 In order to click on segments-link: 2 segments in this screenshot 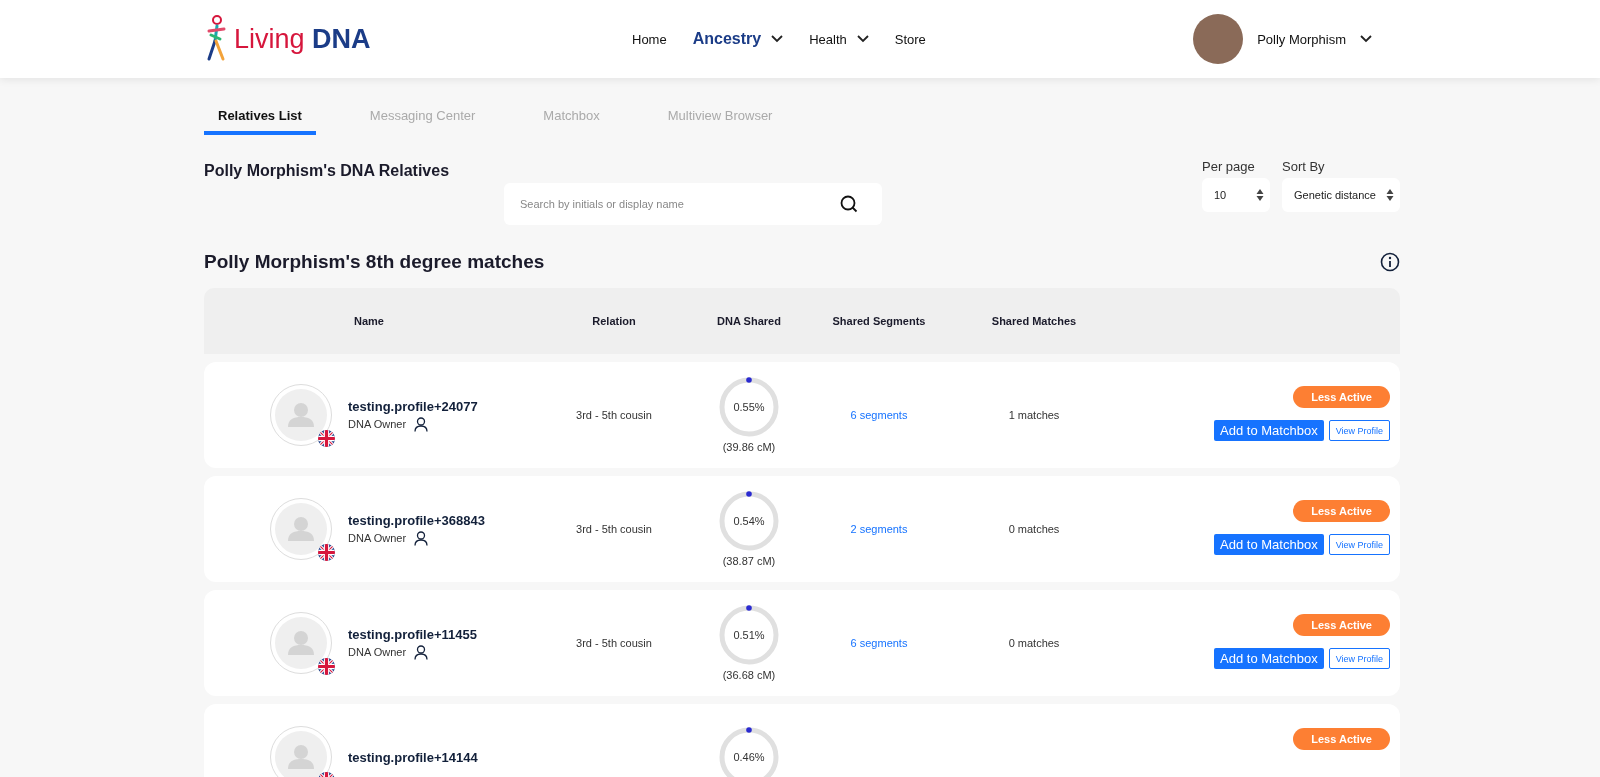, I will do `click(879, 529)`.